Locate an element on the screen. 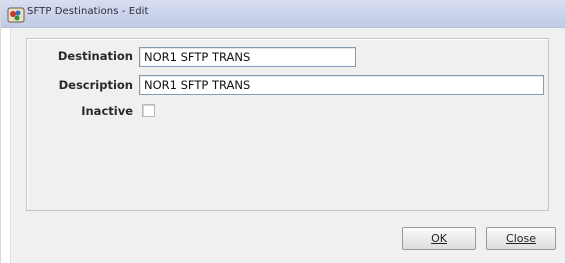  close-button: Close is located at coordinates (521, 238).